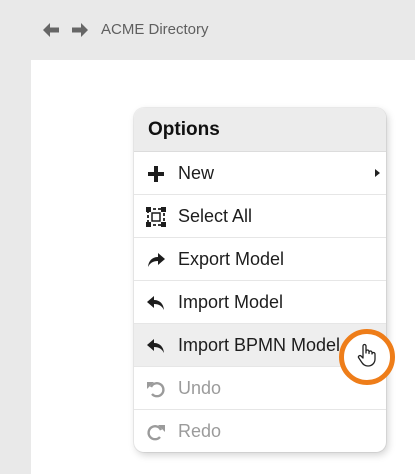 This screenshot has width=415, height=474. Describe the element at coordinates (260, 173) in the screenshot. I see `menu-item-new: New` at that location.